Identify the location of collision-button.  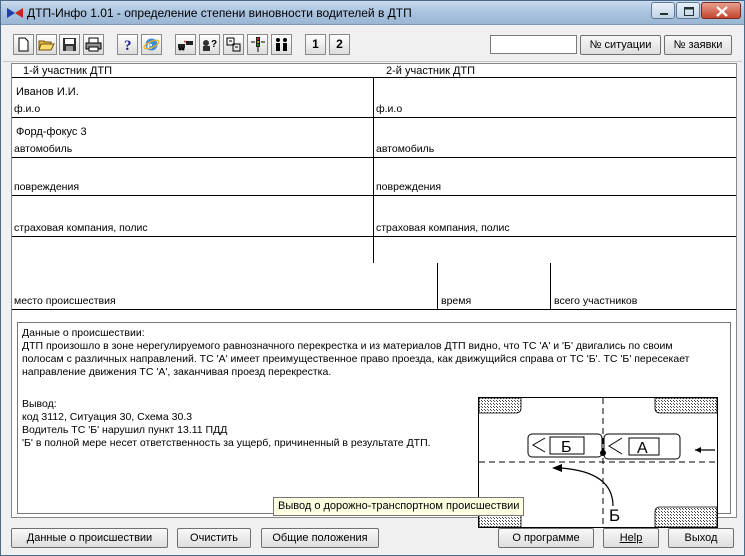
(185, 44).